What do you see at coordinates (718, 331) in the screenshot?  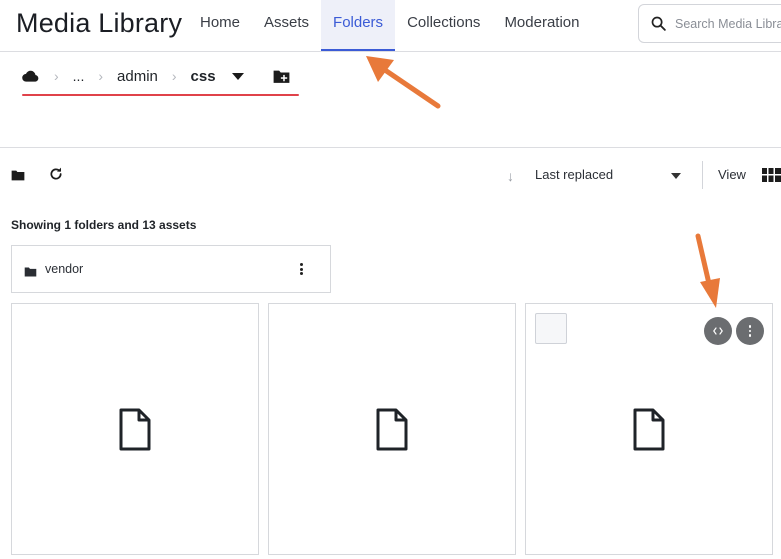 I see `code-icon` at bounding box center [718, 331].